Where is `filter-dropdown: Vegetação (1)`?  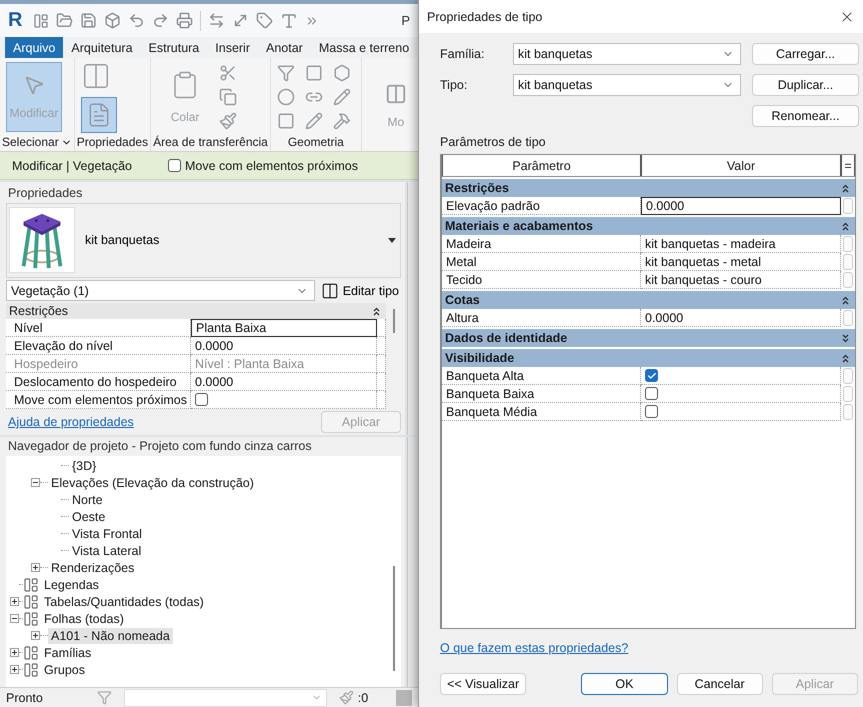
filter-dropdown: Vegetação (1) is located at coordinates (160, 291).